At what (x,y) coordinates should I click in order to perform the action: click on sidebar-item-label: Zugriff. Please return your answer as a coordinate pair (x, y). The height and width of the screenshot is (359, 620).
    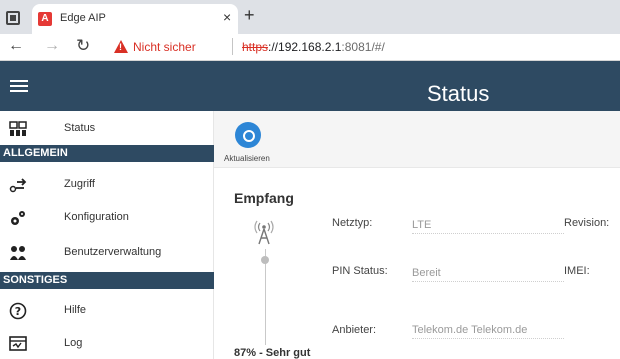
    Looking at the image, I should click on (79, 184).